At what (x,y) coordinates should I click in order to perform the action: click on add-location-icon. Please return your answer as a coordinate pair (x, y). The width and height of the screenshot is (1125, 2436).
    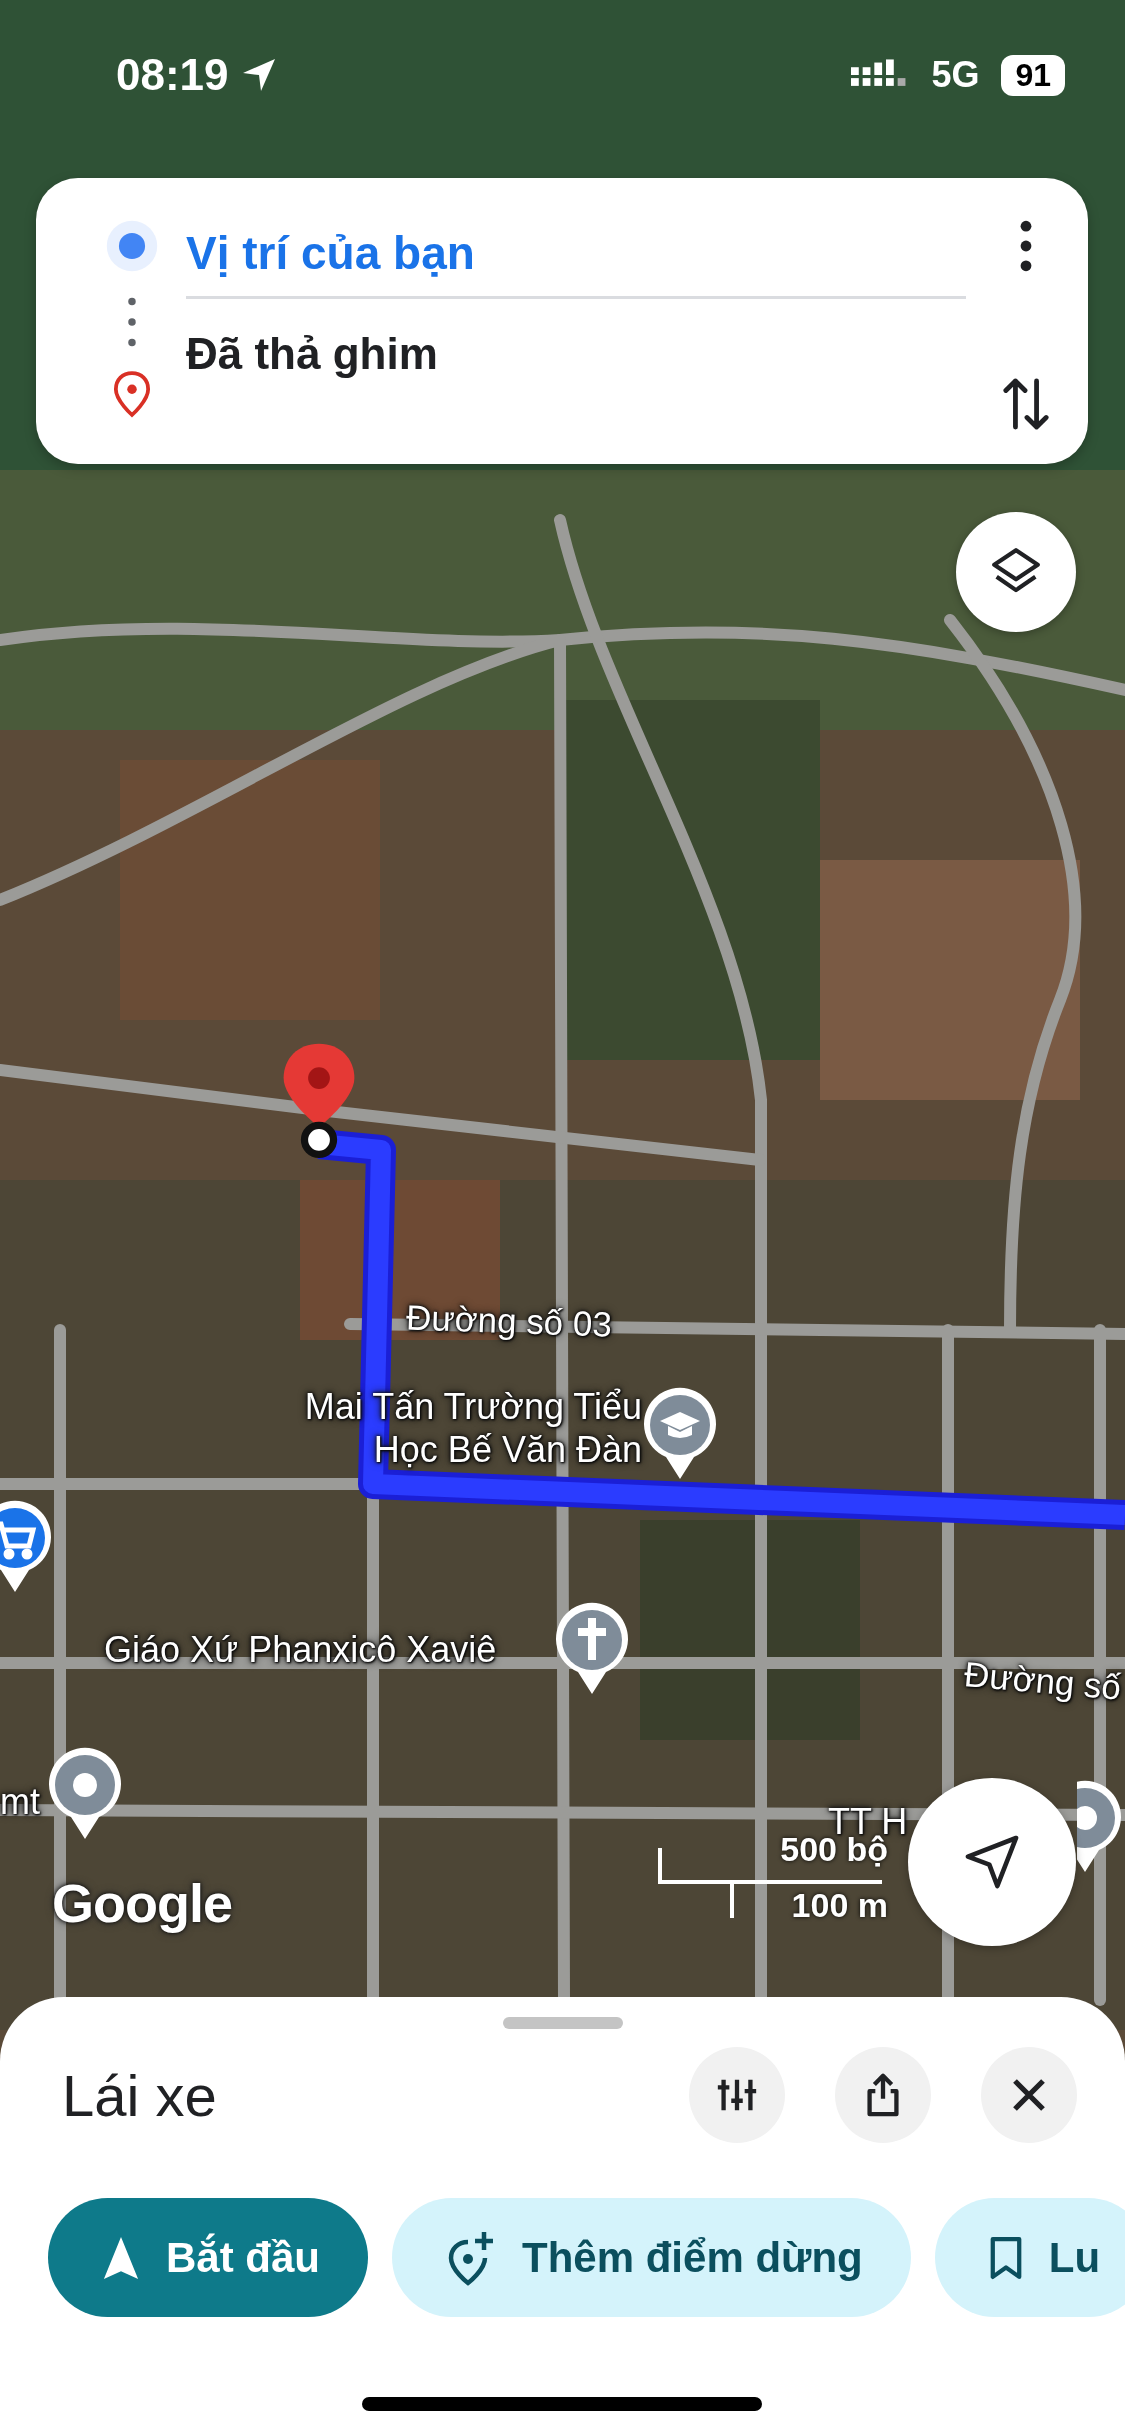
    Looking at the image, I should click on (471, 2257).